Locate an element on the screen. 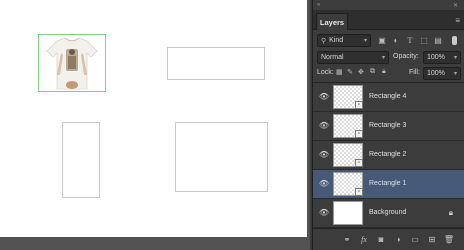 This screenshot has height=250, width=464. lock-image-icon: ✎ is located at coordinates (350, 72).